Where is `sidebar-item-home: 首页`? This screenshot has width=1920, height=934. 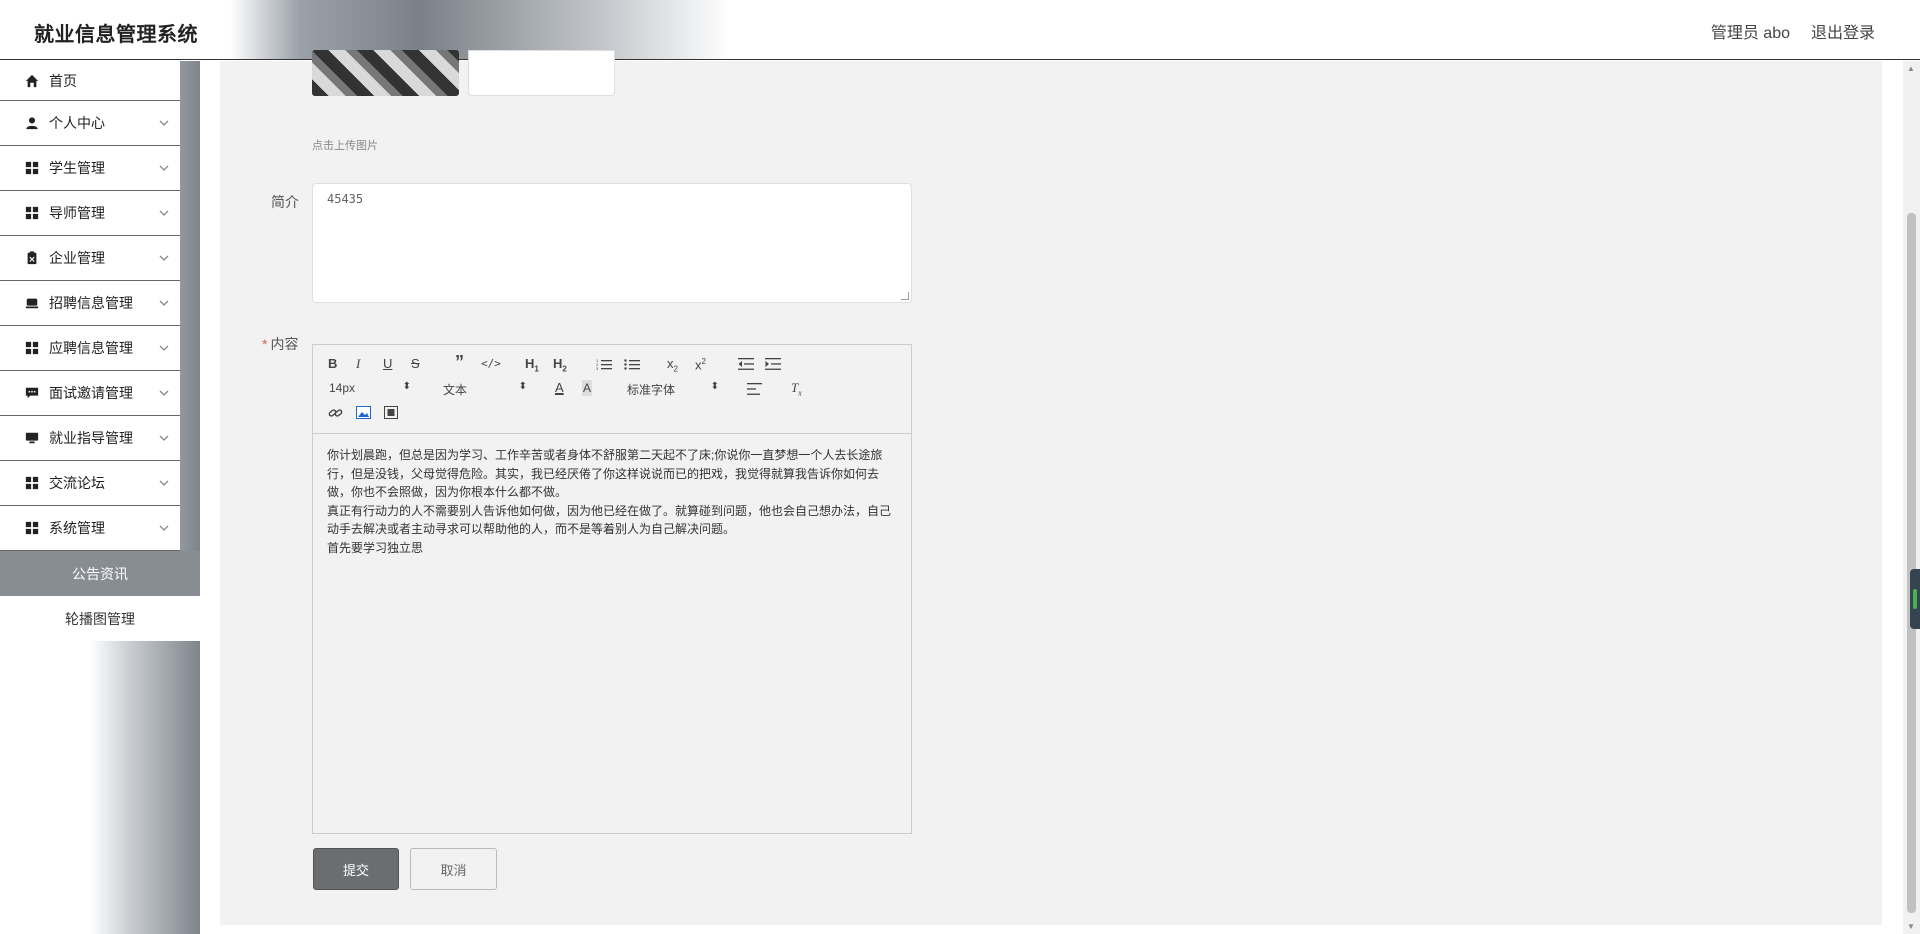
sidebar-item-home: 首页 is located at coordinates (90, 81).